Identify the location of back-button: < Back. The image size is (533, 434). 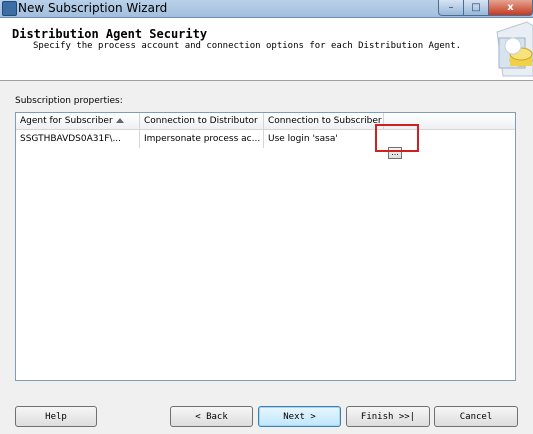
(211, 416).